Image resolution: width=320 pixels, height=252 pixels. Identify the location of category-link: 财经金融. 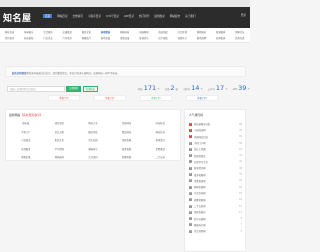
(105, 38).